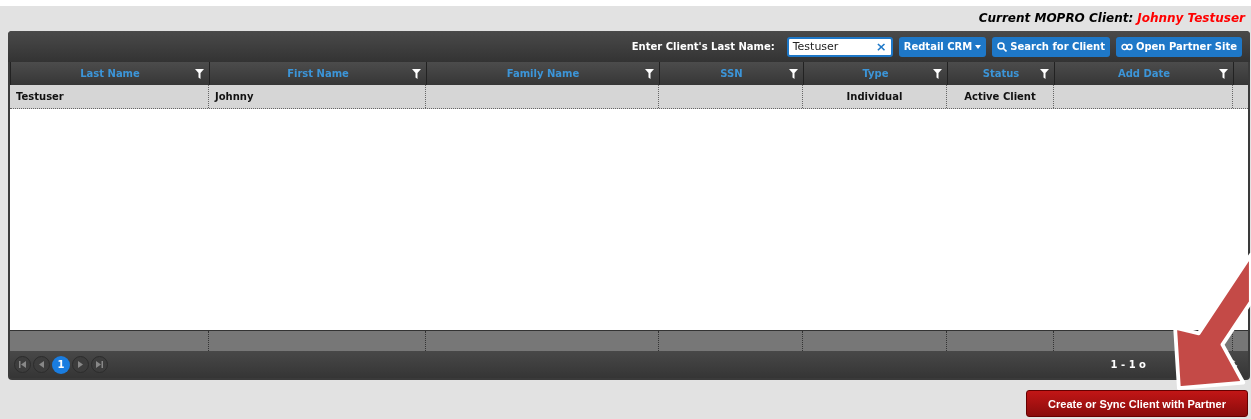 The image size is (1251, 419). Describe the element at coordinates (80, 364) in the screenshot. I see `next-page-icon` at that location.